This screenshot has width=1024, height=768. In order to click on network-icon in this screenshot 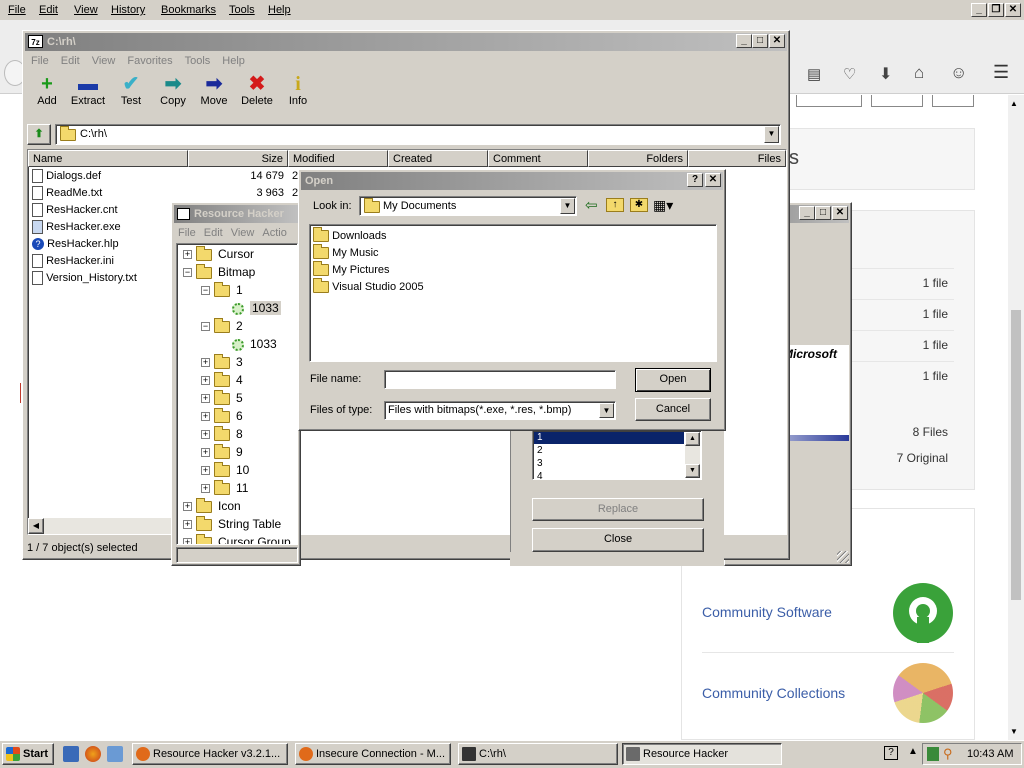, I will do `click(933, 754)`.